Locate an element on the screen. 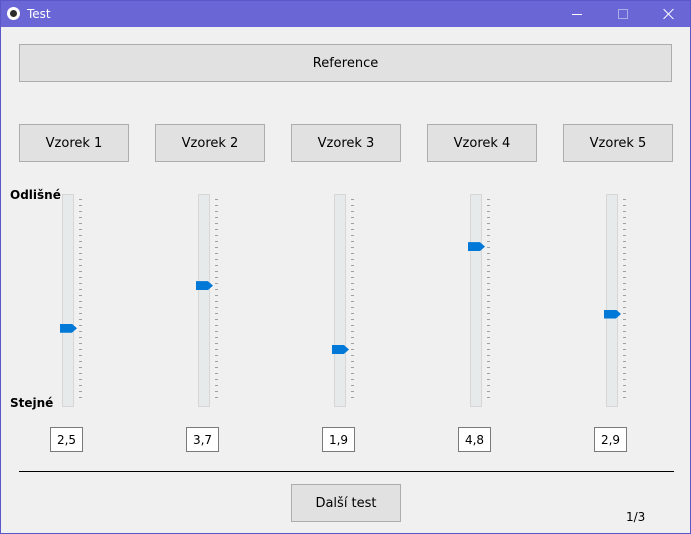 The height and width of the screenshot is (534, 691). minimize-button is located at coordinates (577, 14).